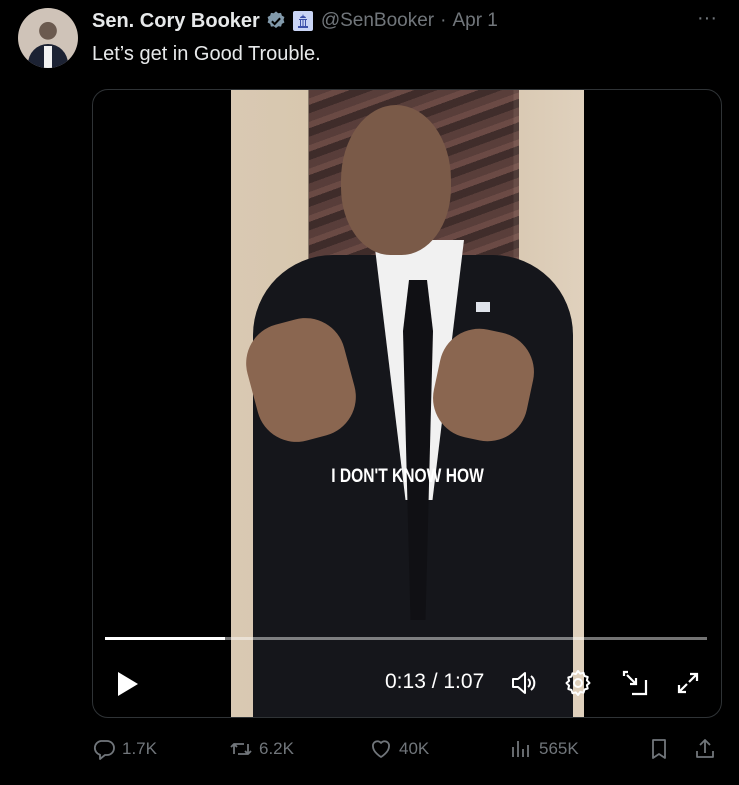  I want to click on reply-icon, so click(104, 750).